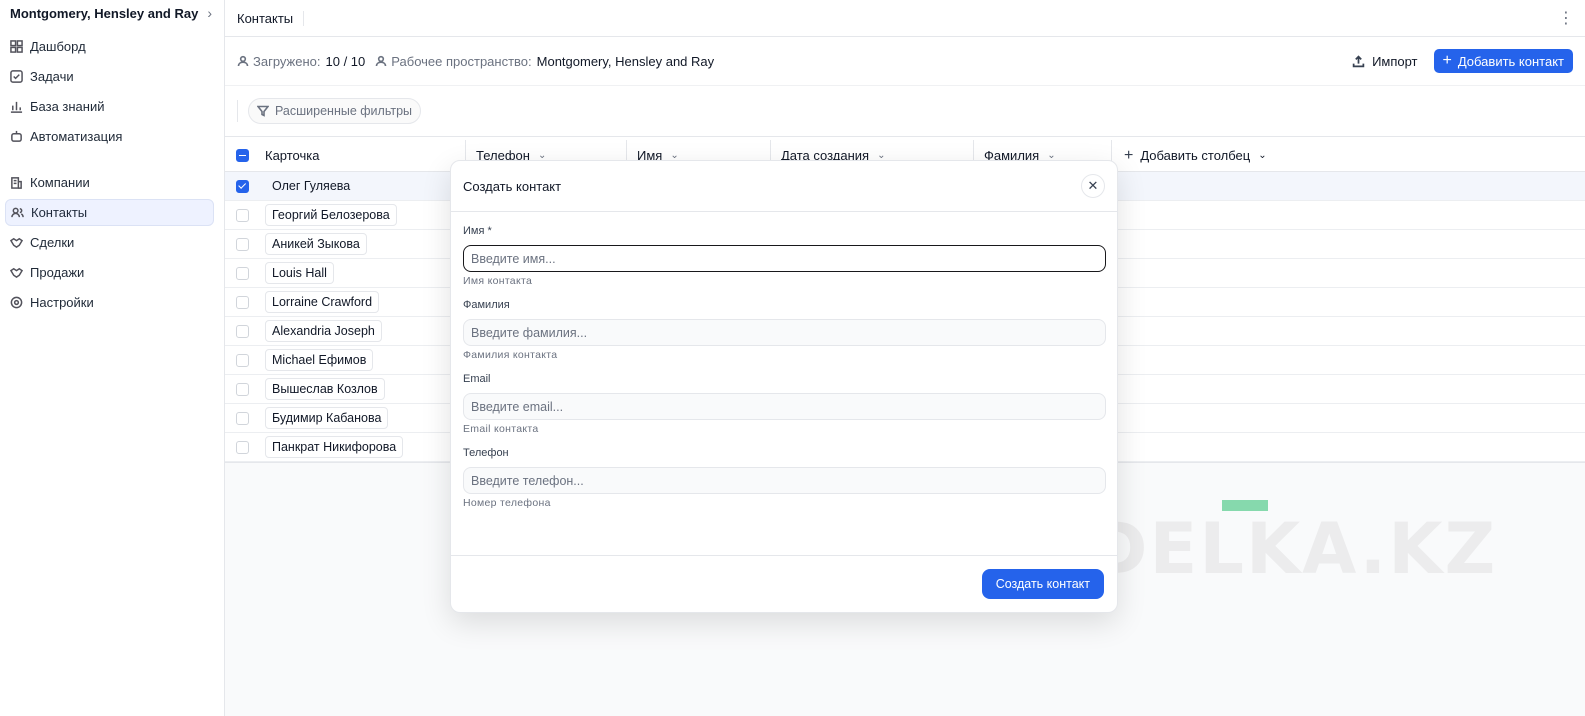 The image size is (1585, 716). What do you see at coordinates (58, 46) in the screenshot?
I see `sidebar-item-label: Дашборд` at bounding box center [58, 46].